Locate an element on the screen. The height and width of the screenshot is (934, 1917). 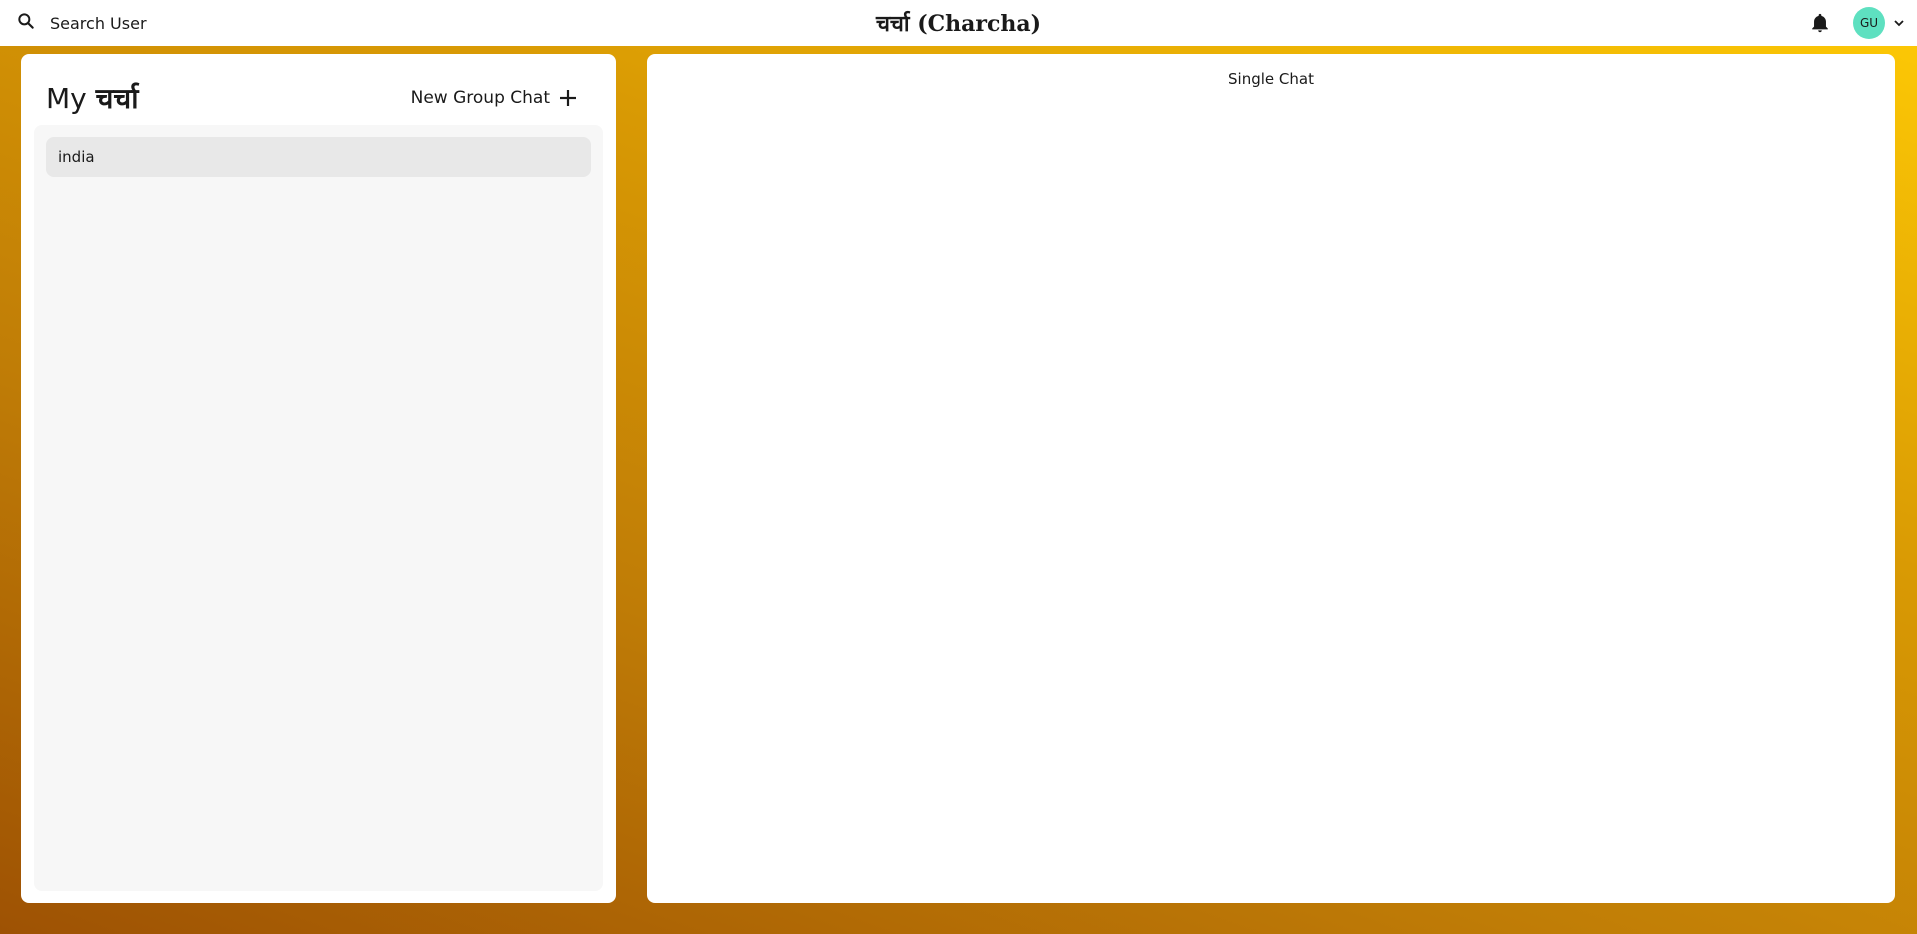
app-title: चर्चा (Charcha) is located at coordinates (958, 24).